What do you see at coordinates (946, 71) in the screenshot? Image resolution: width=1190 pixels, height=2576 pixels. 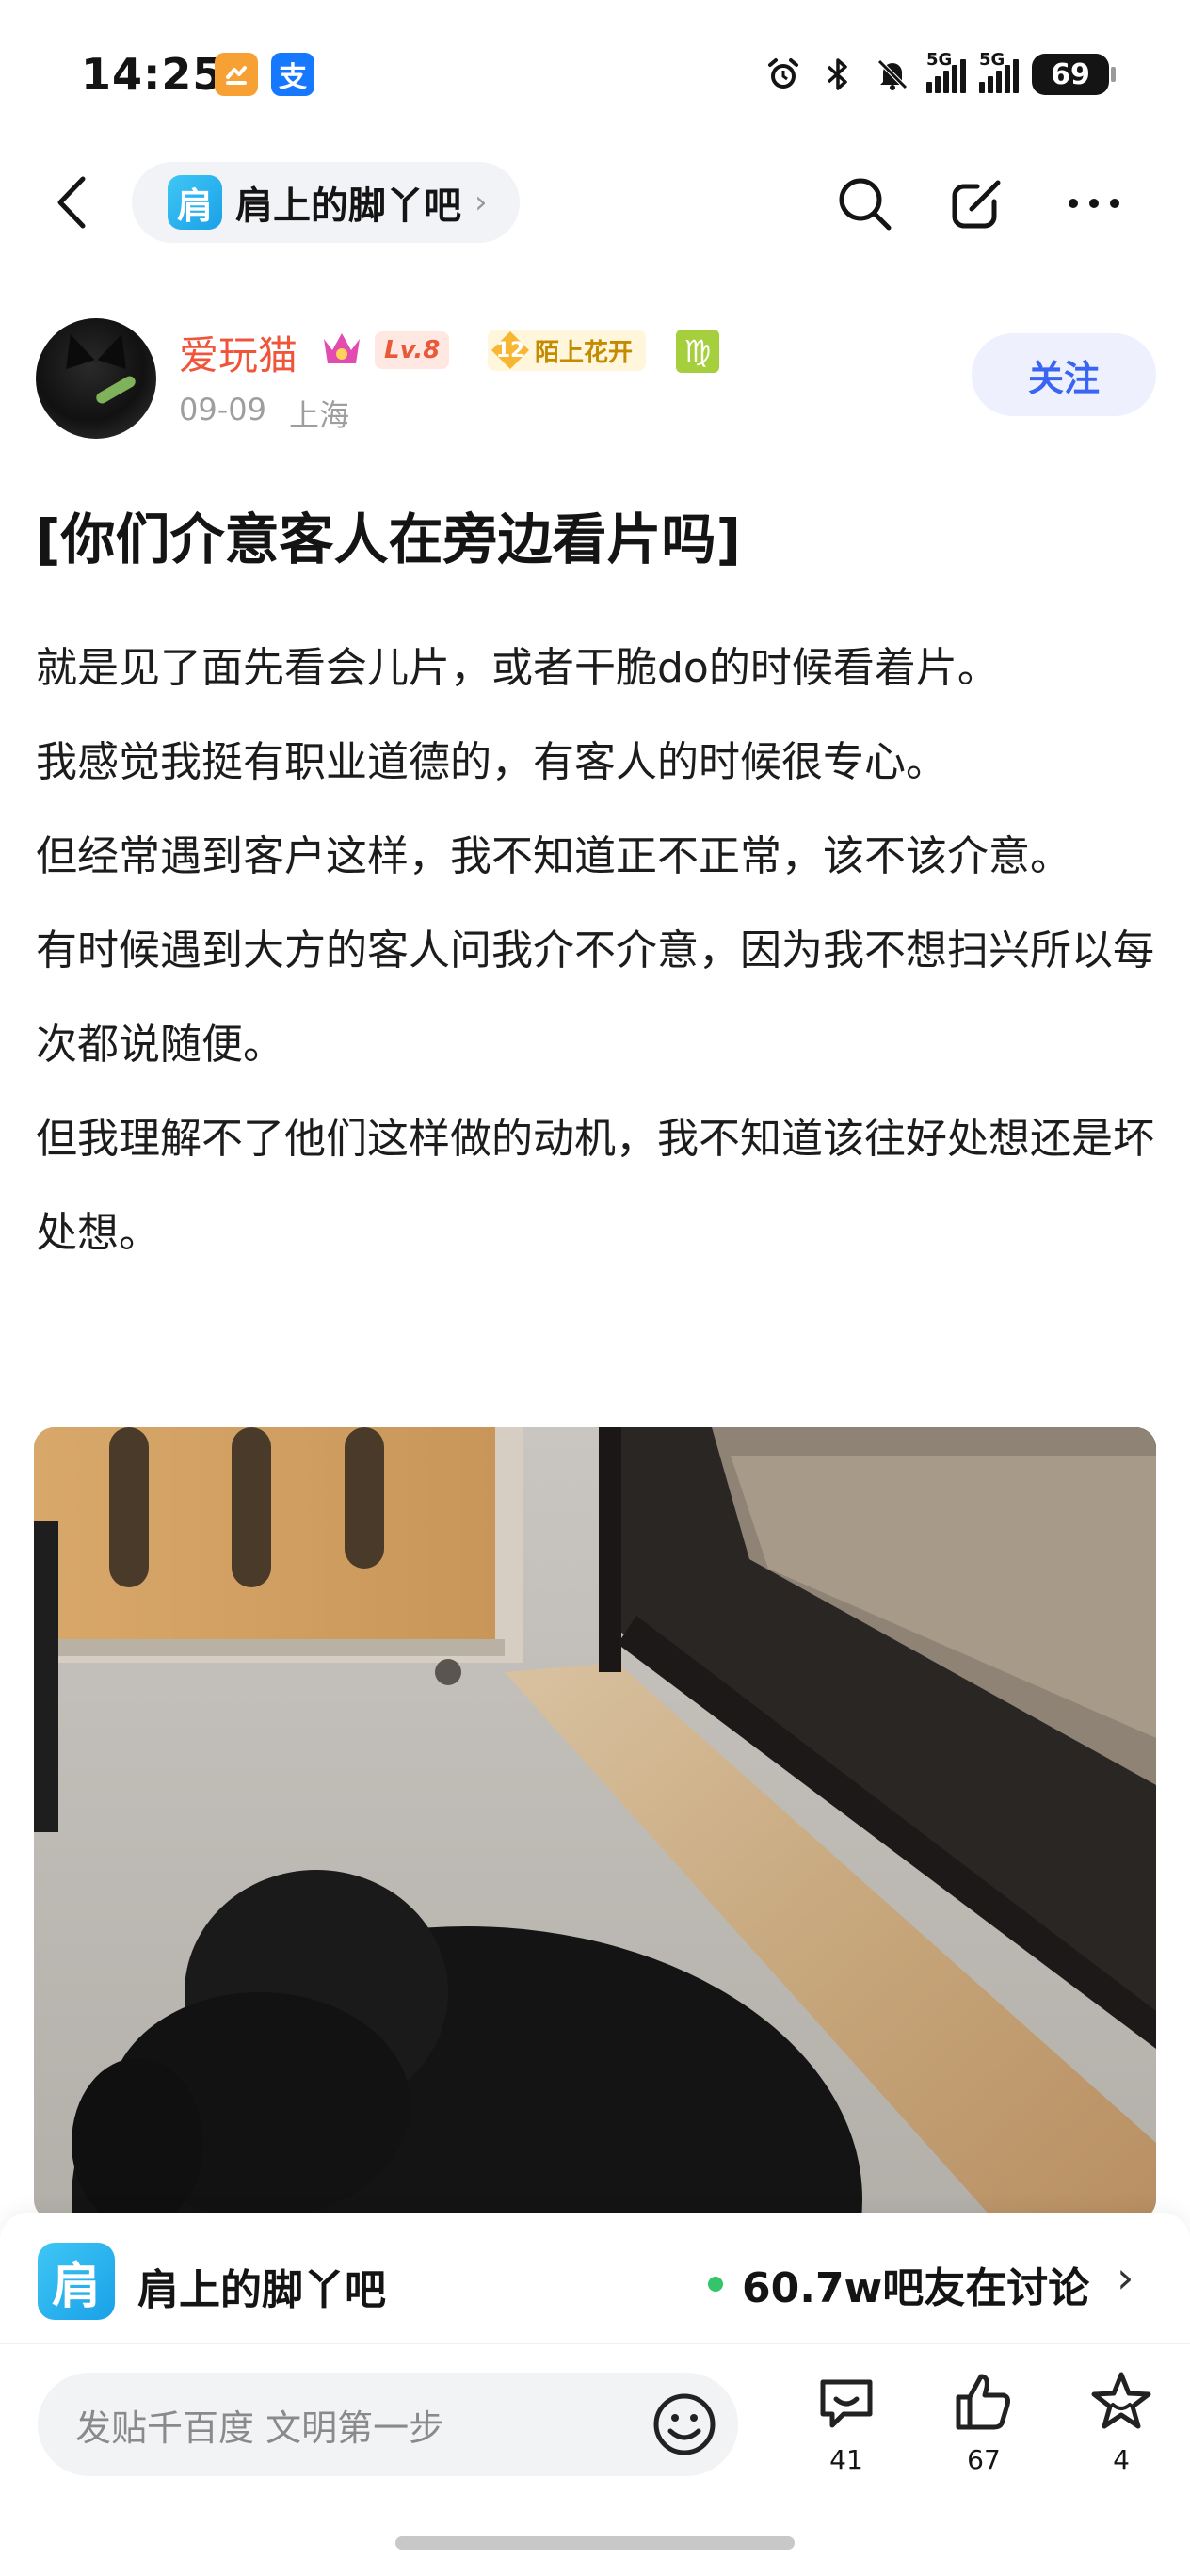 I see `signal-icon-1: 5G` at bounding box center [946, 71].